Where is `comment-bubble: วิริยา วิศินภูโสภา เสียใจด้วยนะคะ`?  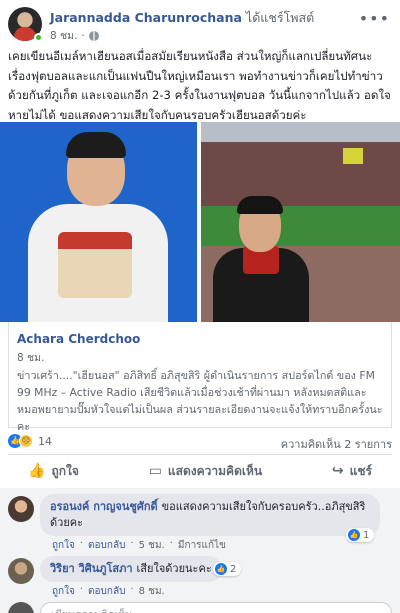 comment-bubble: วิริยา วิศินภูโสภา เสียใจด้วยนะคะ is located at coordinates (131, 569).